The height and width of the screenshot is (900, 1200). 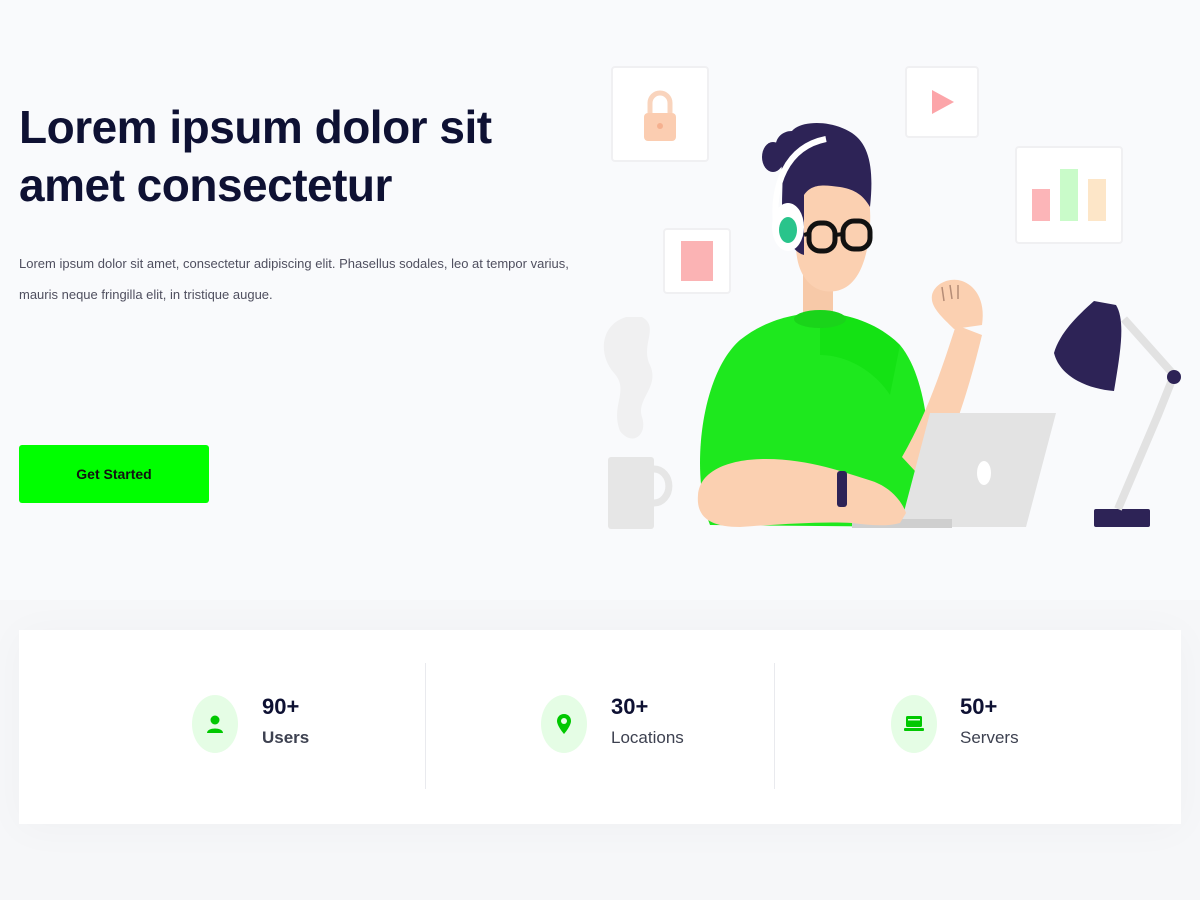 I want to click on stat-label: Servers, so click(x=989, y=737).